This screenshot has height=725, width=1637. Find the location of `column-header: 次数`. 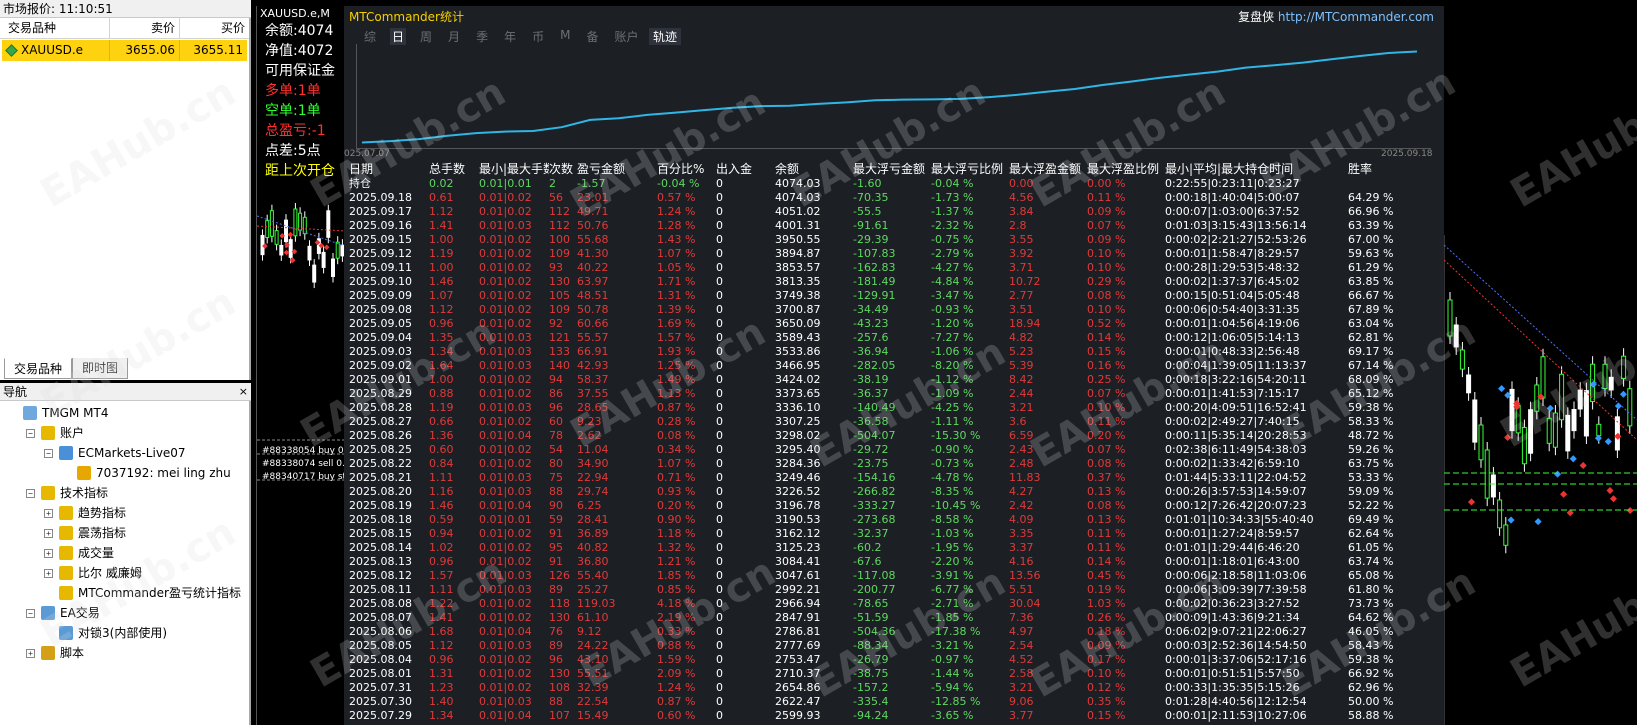

column-header: 次数 is located at coordinates (563, 169).